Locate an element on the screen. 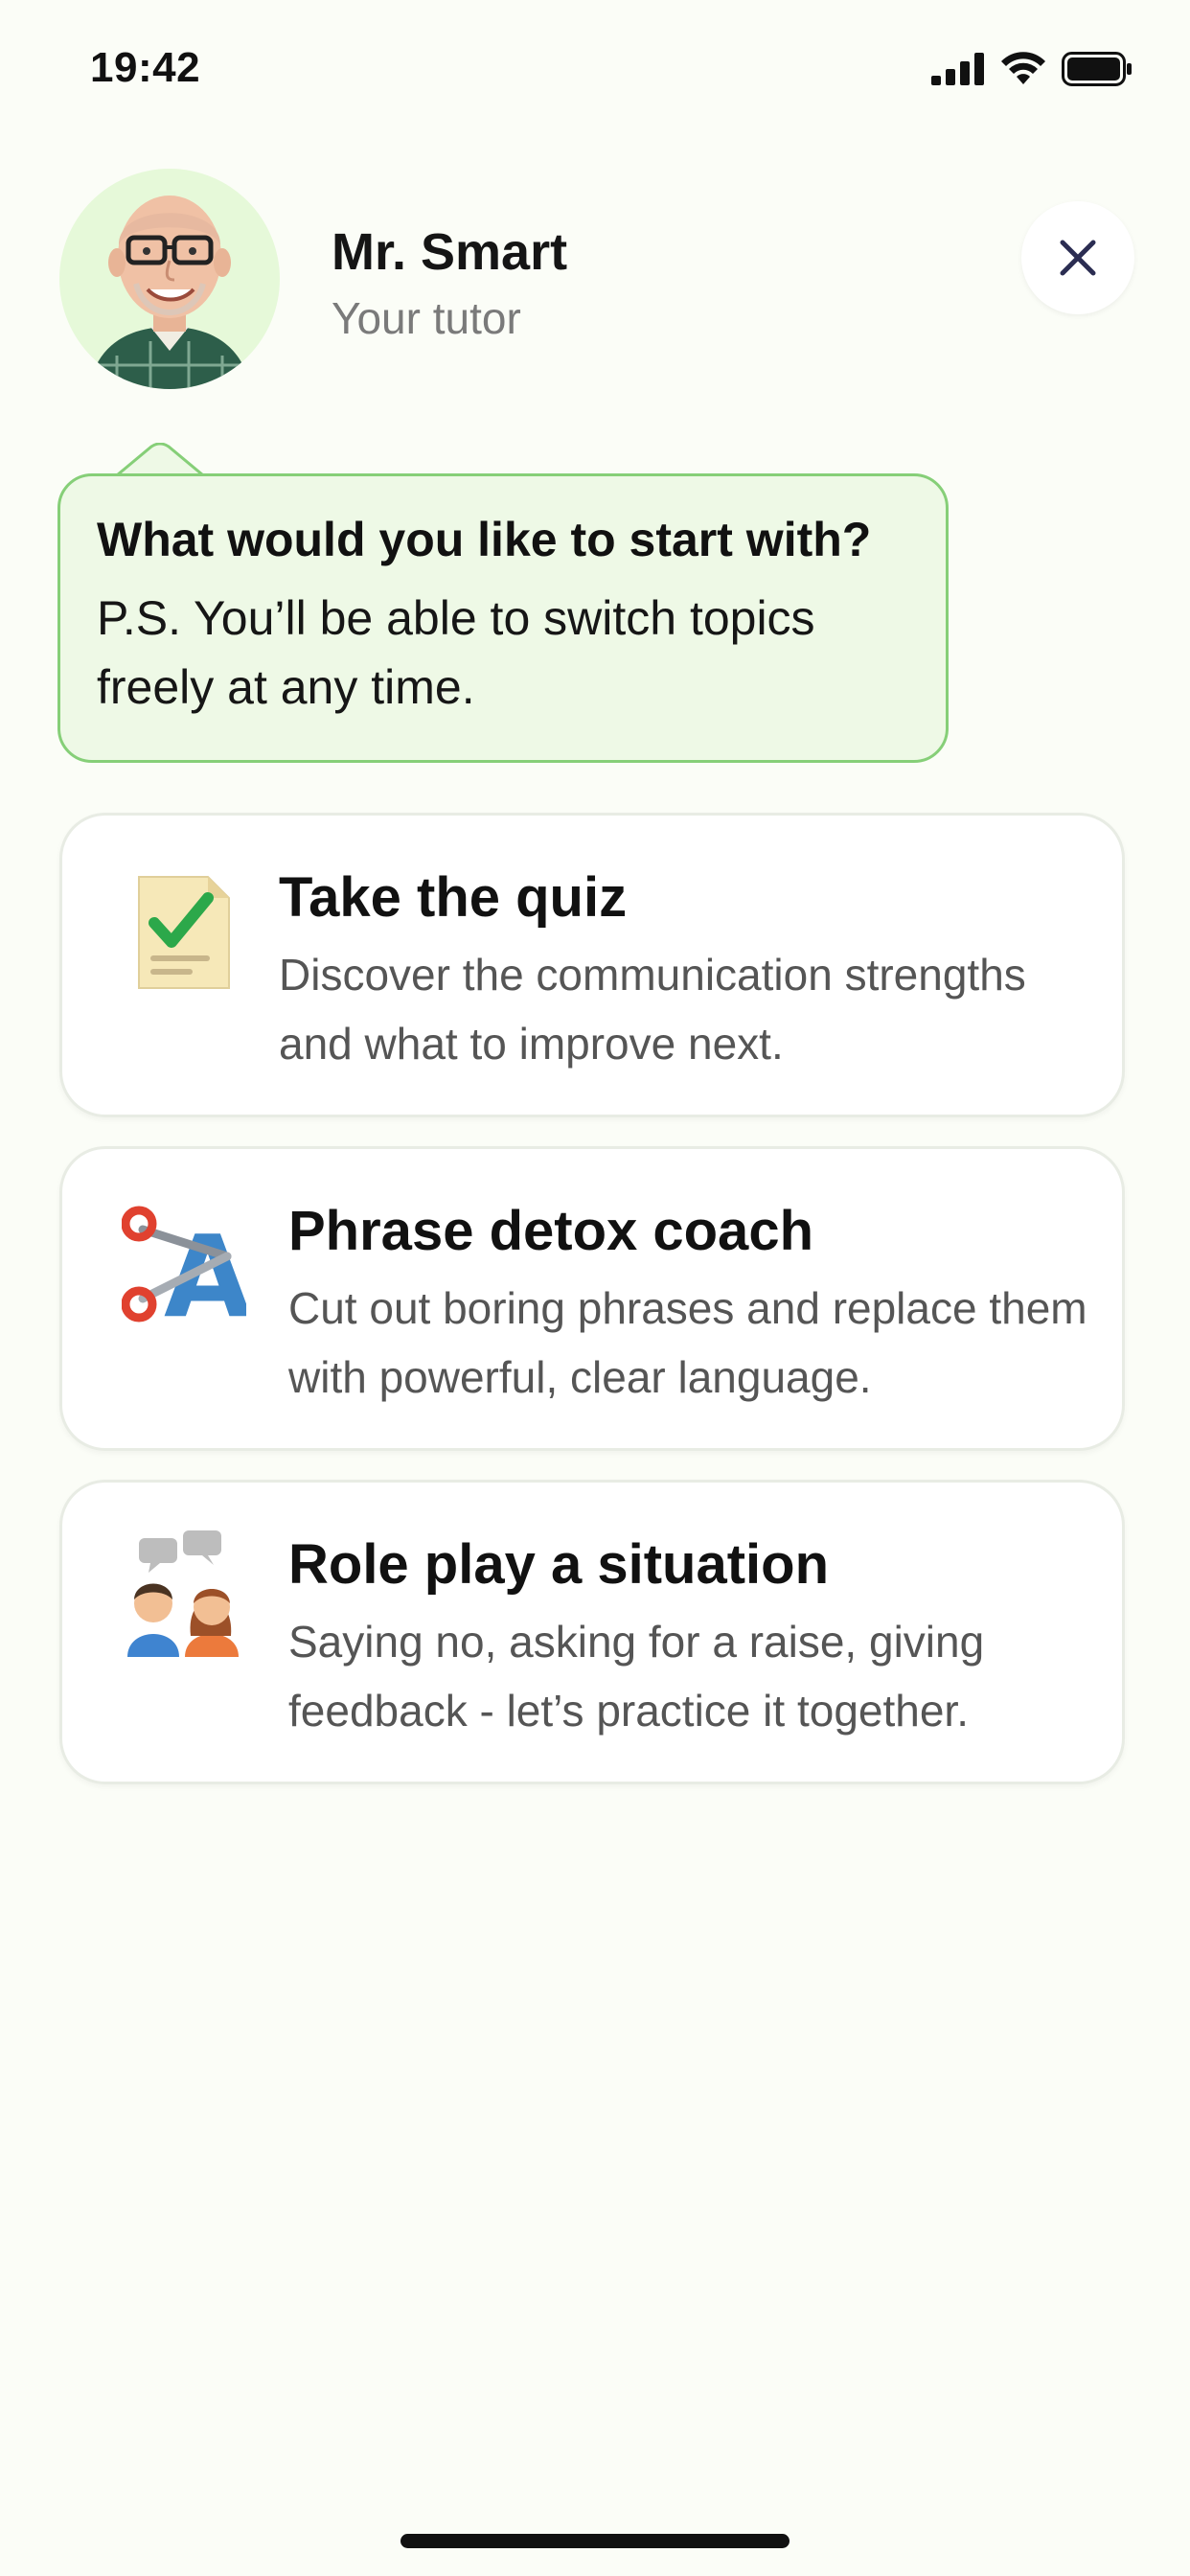 This screenshot has width=1190, height=2576. close-icon is located at coordinates (1078, 258).